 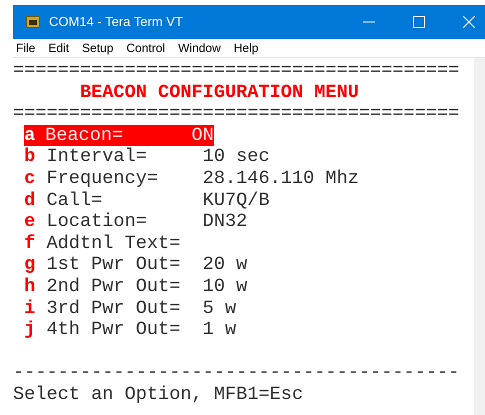 I want to click on menu-option: i 3rd Pwr Out= 5 w, so click(x=130, y=309).